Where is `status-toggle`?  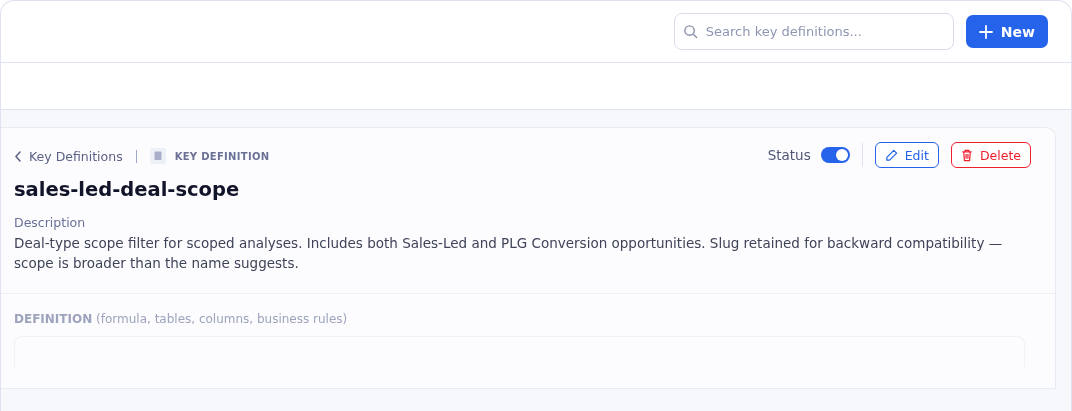 status-toggle is located at coordinates (835, 155).